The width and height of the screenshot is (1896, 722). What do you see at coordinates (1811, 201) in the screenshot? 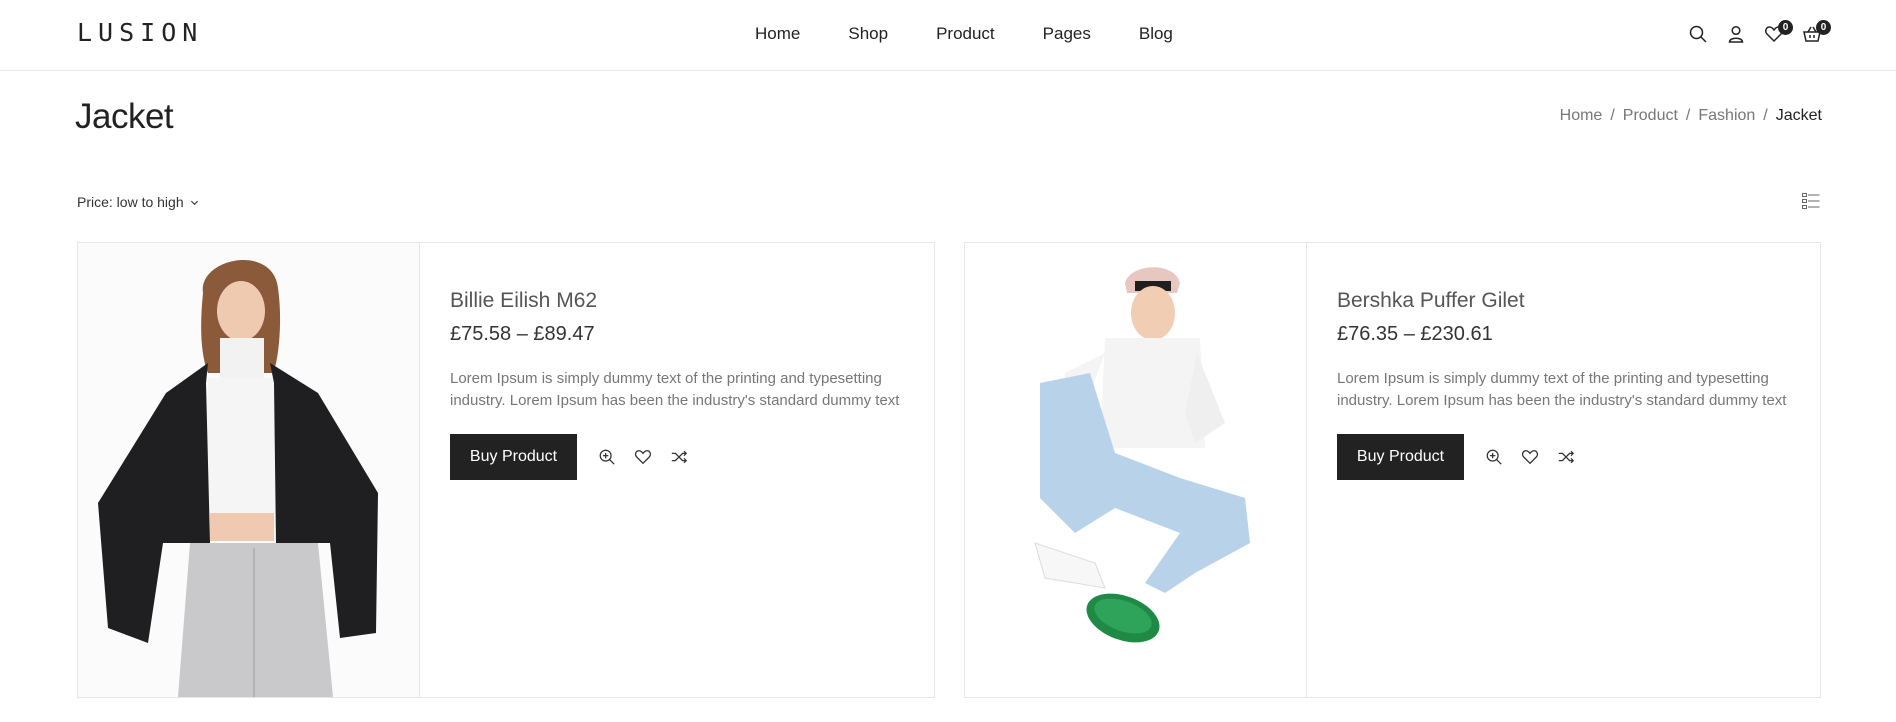
I see `list-view-icon` at bounding box center [1811, 201].